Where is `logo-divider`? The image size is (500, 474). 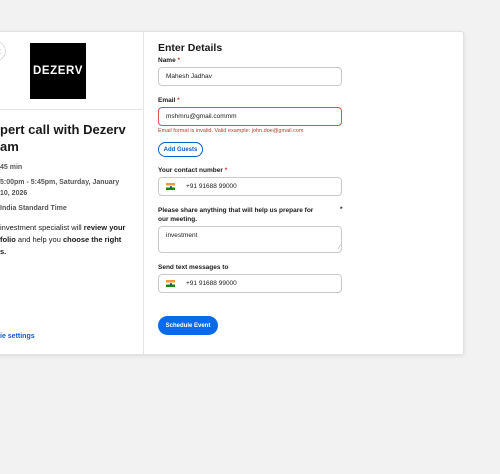 logo-divider is located at coordinates (71, 109).